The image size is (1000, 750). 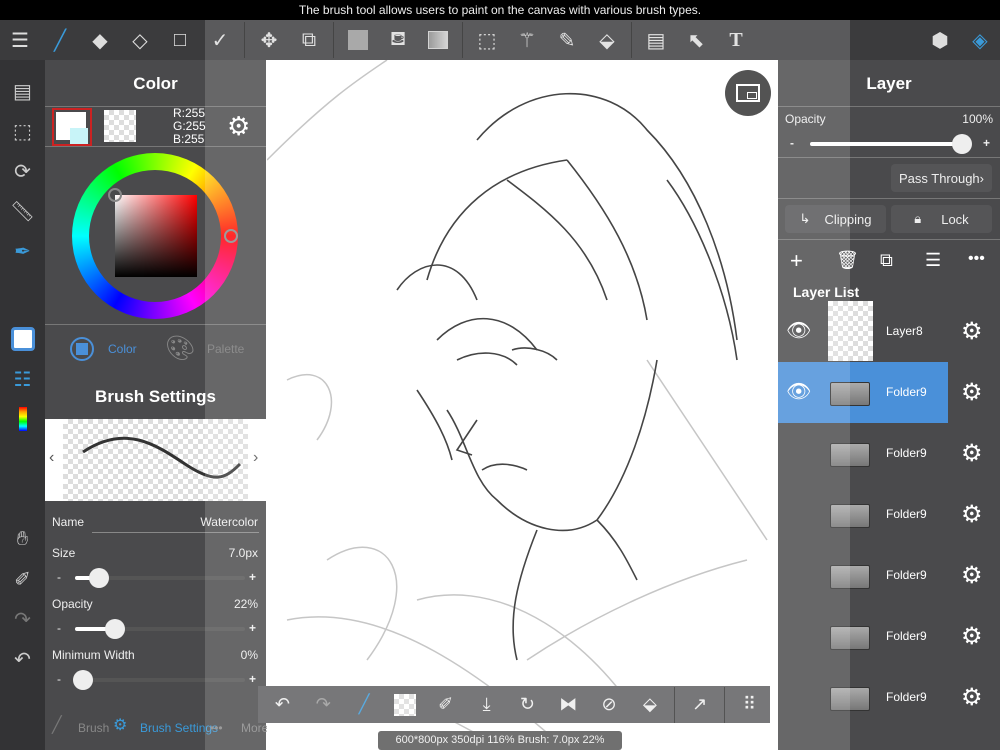 What do you see at coordinates (82, 349) in the screenshot?
I see `color-tab-icon` at bounding box center [82, 349].